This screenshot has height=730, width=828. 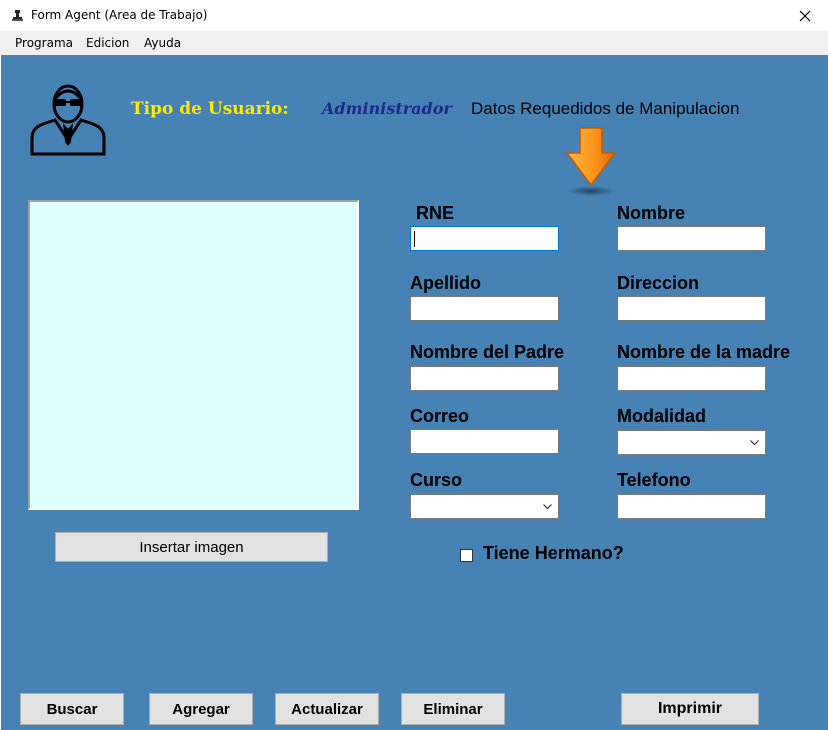 I want to click on tiene-hermano-checkbox, so click(x=466, y=555).